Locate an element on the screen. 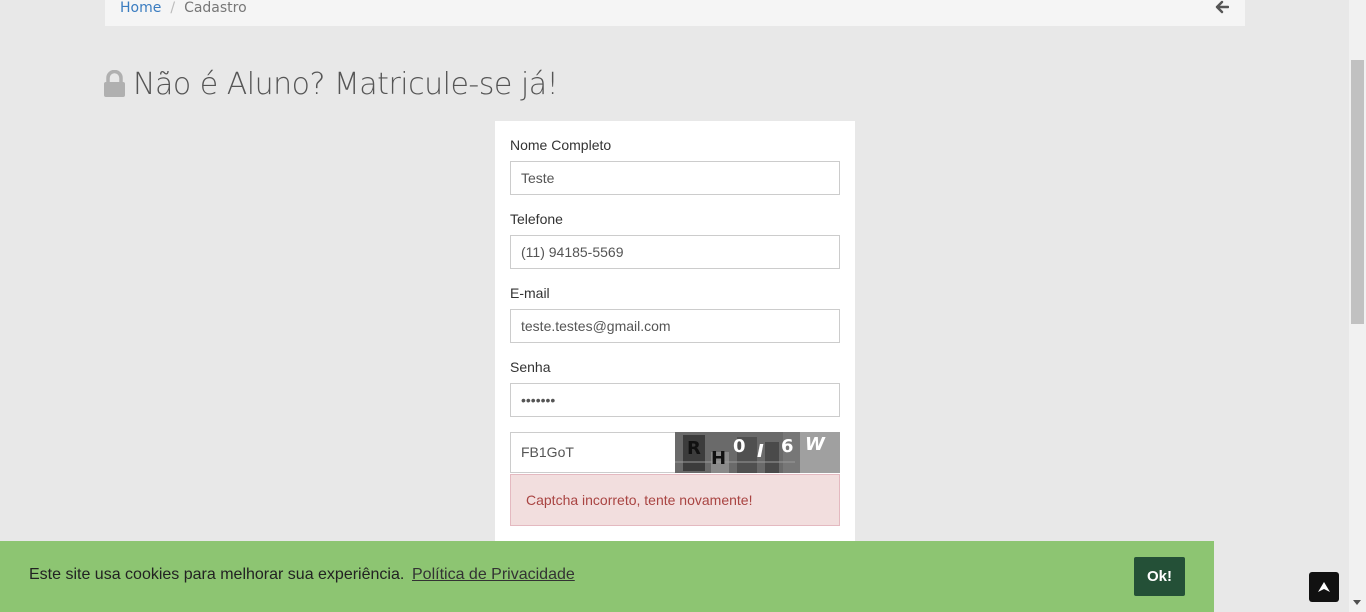 Image resolution: width=1366 pixels, height=612 pixels. chevron-up-icon is located at coordinates (1324, 587).